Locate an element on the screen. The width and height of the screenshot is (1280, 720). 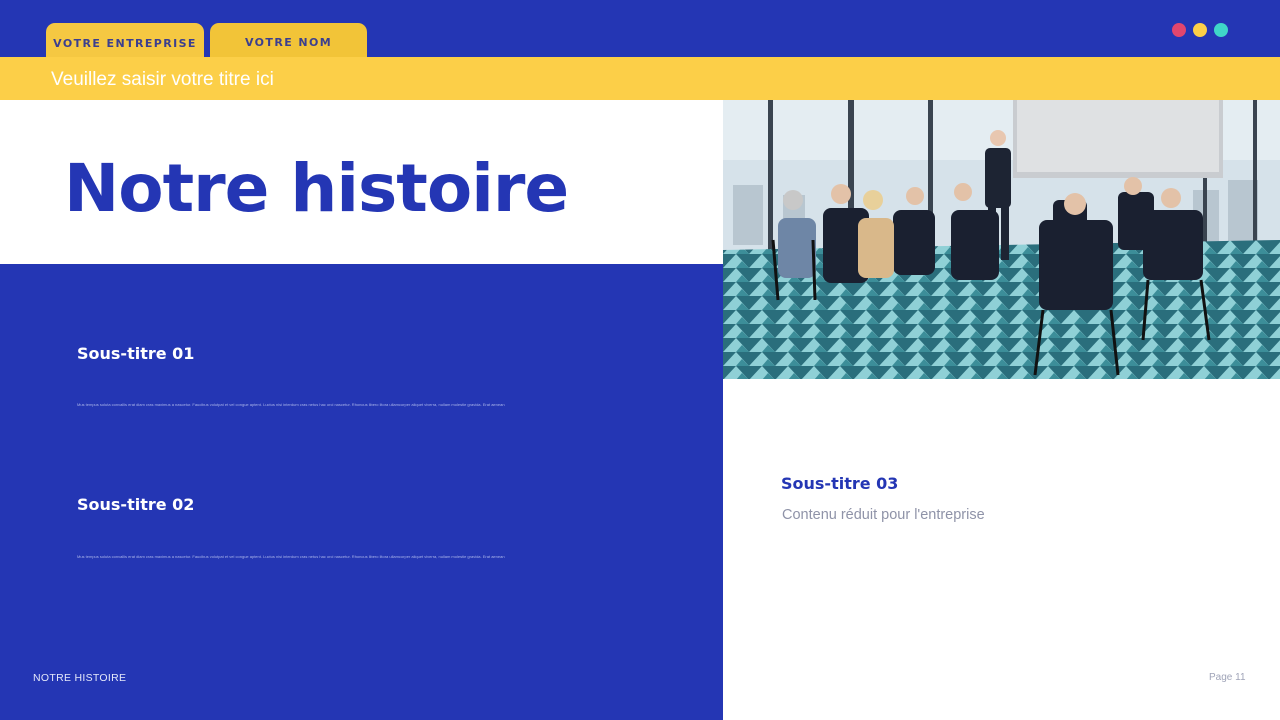
page-number: Page 11 is located at coordinates (1227, 677).